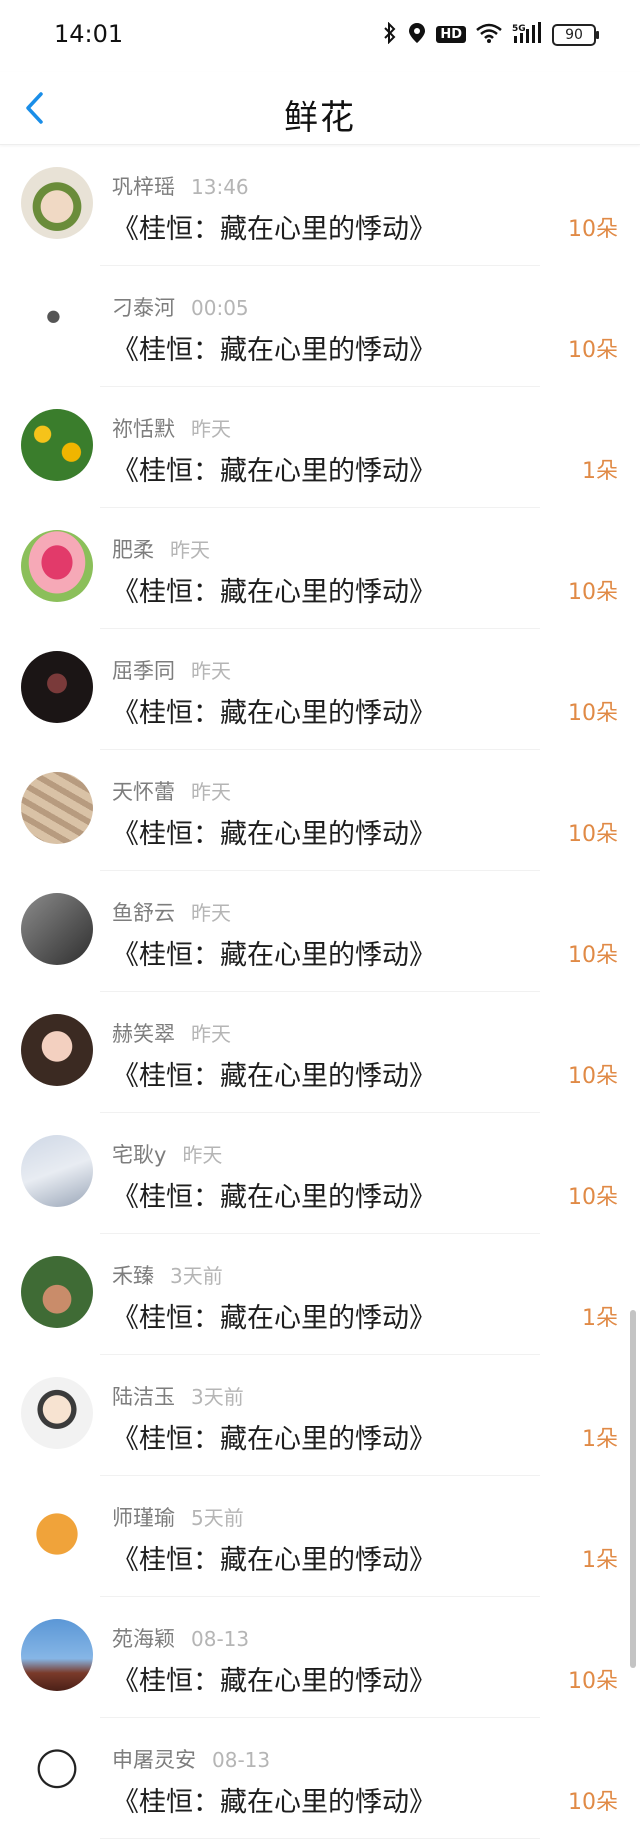 The height and width of the screenshot is (1845, 640). Describe the element at coordinates (490, 34) in the screenshot. I see `status-icons: HD 5G 90` at that location.